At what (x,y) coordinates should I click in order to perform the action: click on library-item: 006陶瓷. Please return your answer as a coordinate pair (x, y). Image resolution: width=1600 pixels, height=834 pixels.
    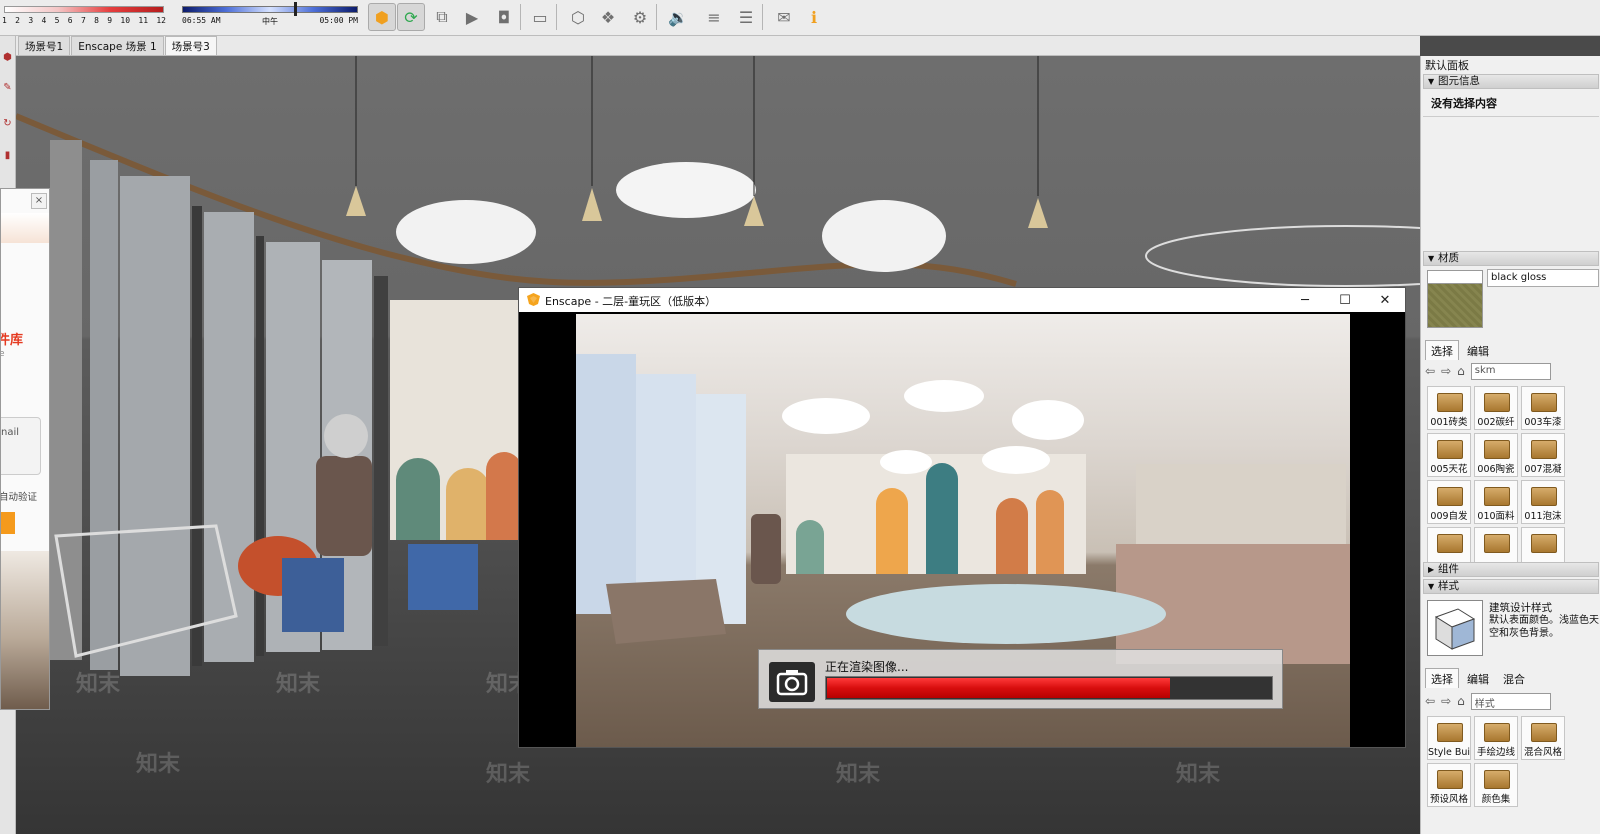
    Looking at the image, I should click on (1496, 455).